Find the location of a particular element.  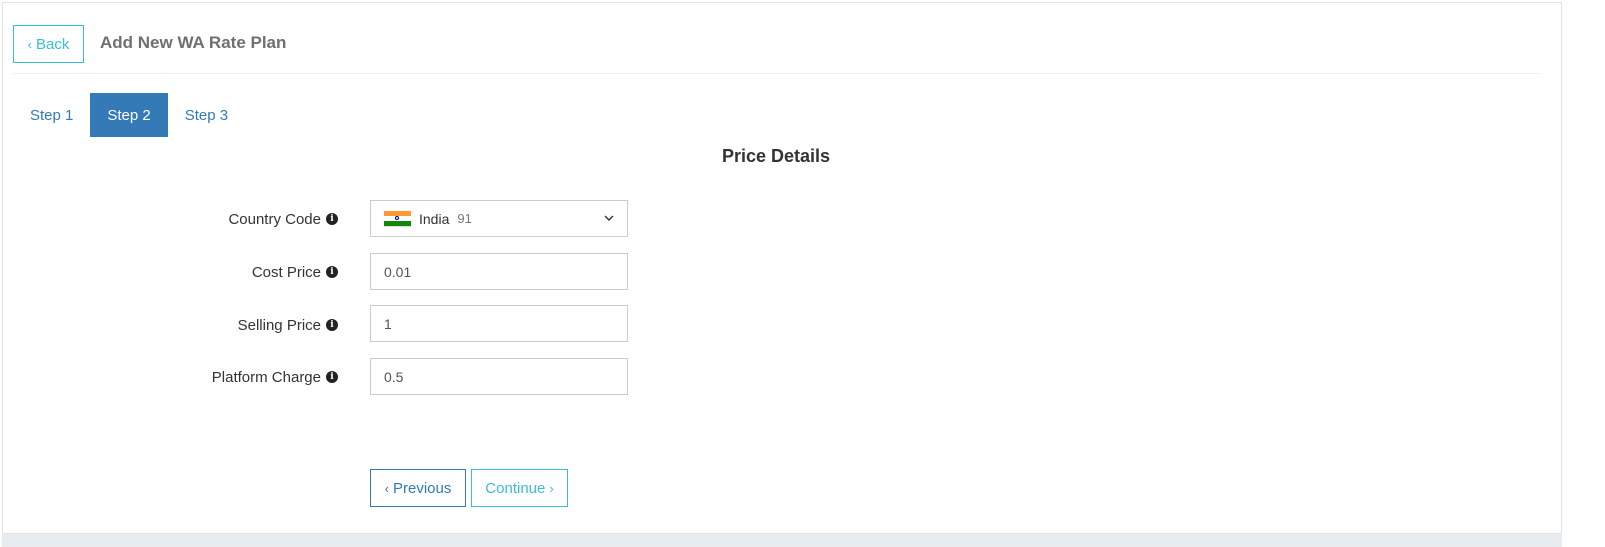

country-code-select: India 91 is located at coordinates (499, 218).